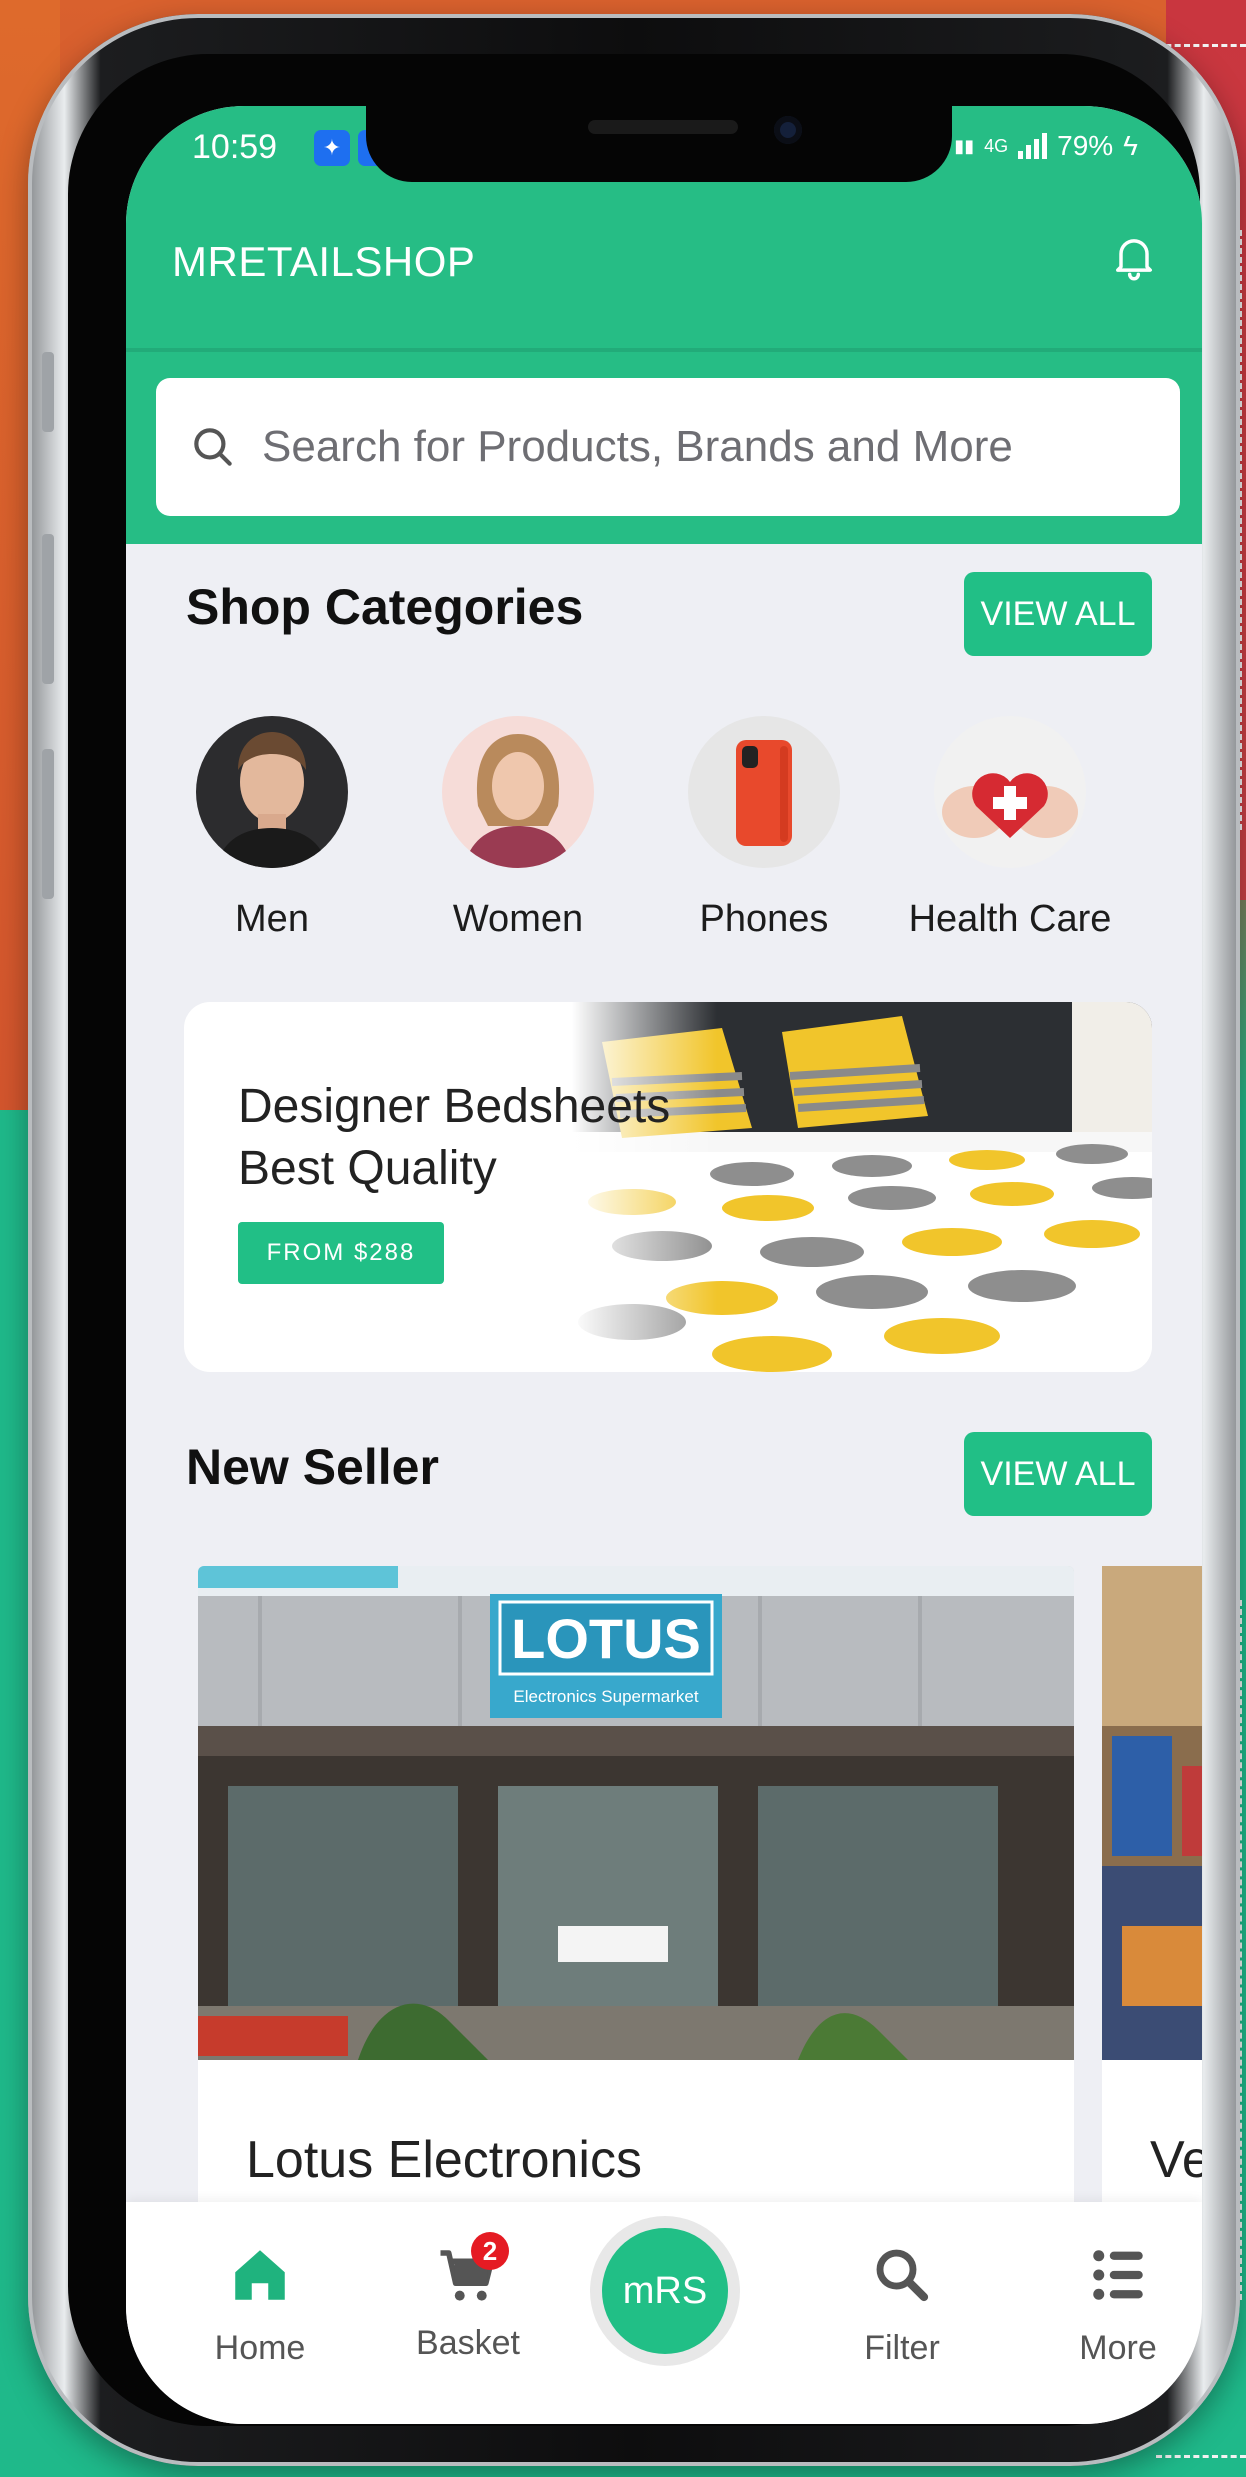 The image size is (1246, 2477). Describe the element at coordinates (764, 919) in the screenshot. I see `category-label: Phones` at that location.